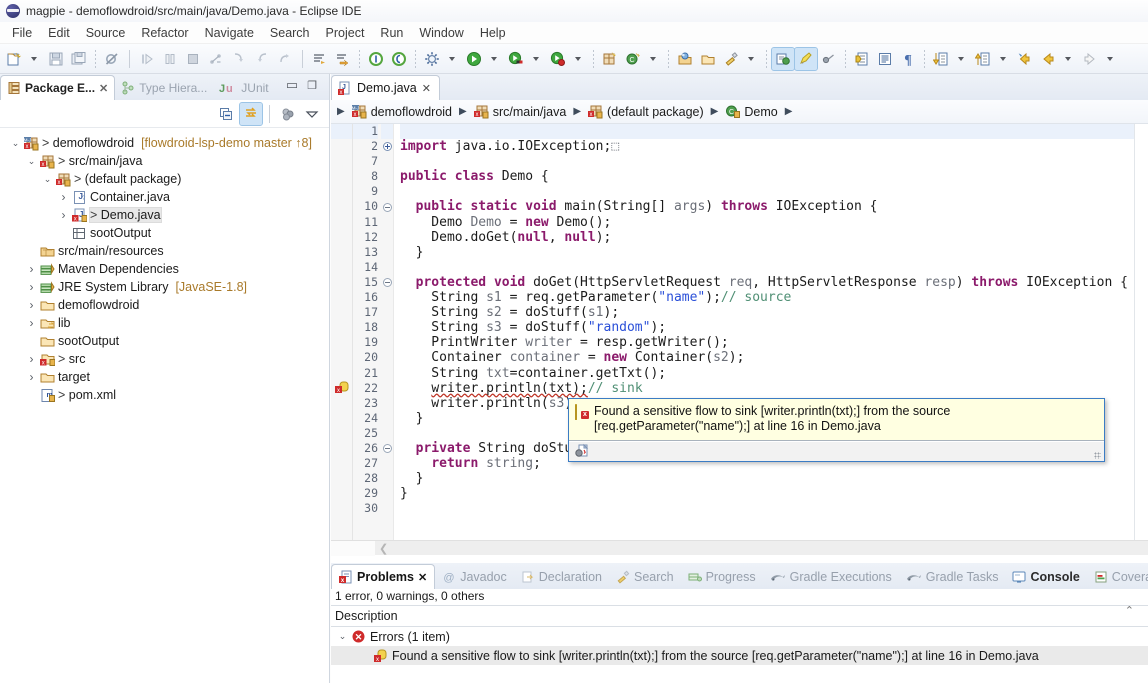 The width and height of the screenshot is (1148, 683). I want to click on editor-horizontal-scrollbar: ❮, so click(739, 548).